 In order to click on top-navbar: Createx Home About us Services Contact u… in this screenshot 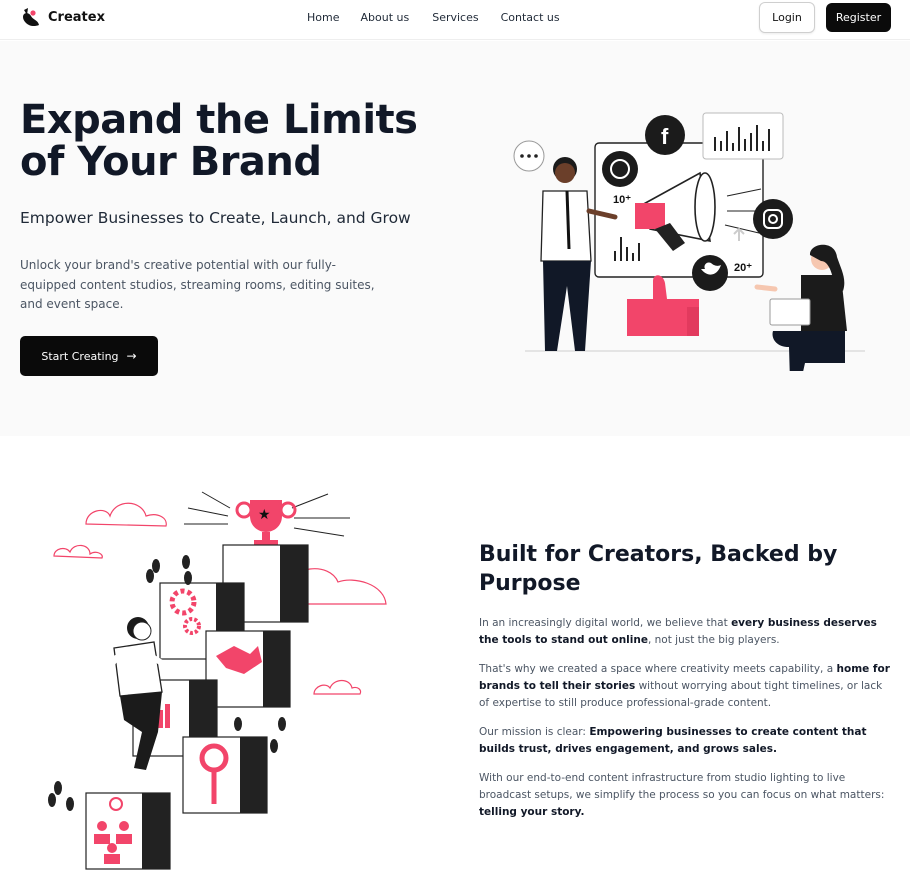, I will do `click(455, 20)`.